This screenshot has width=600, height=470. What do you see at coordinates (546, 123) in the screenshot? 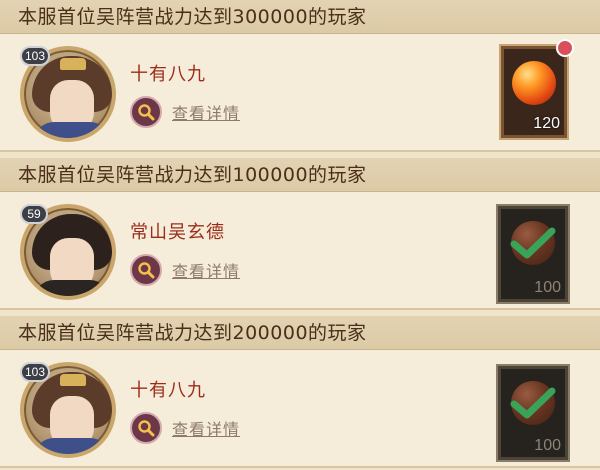
I see `reward-count: 120` at bounding box center [546, 123].